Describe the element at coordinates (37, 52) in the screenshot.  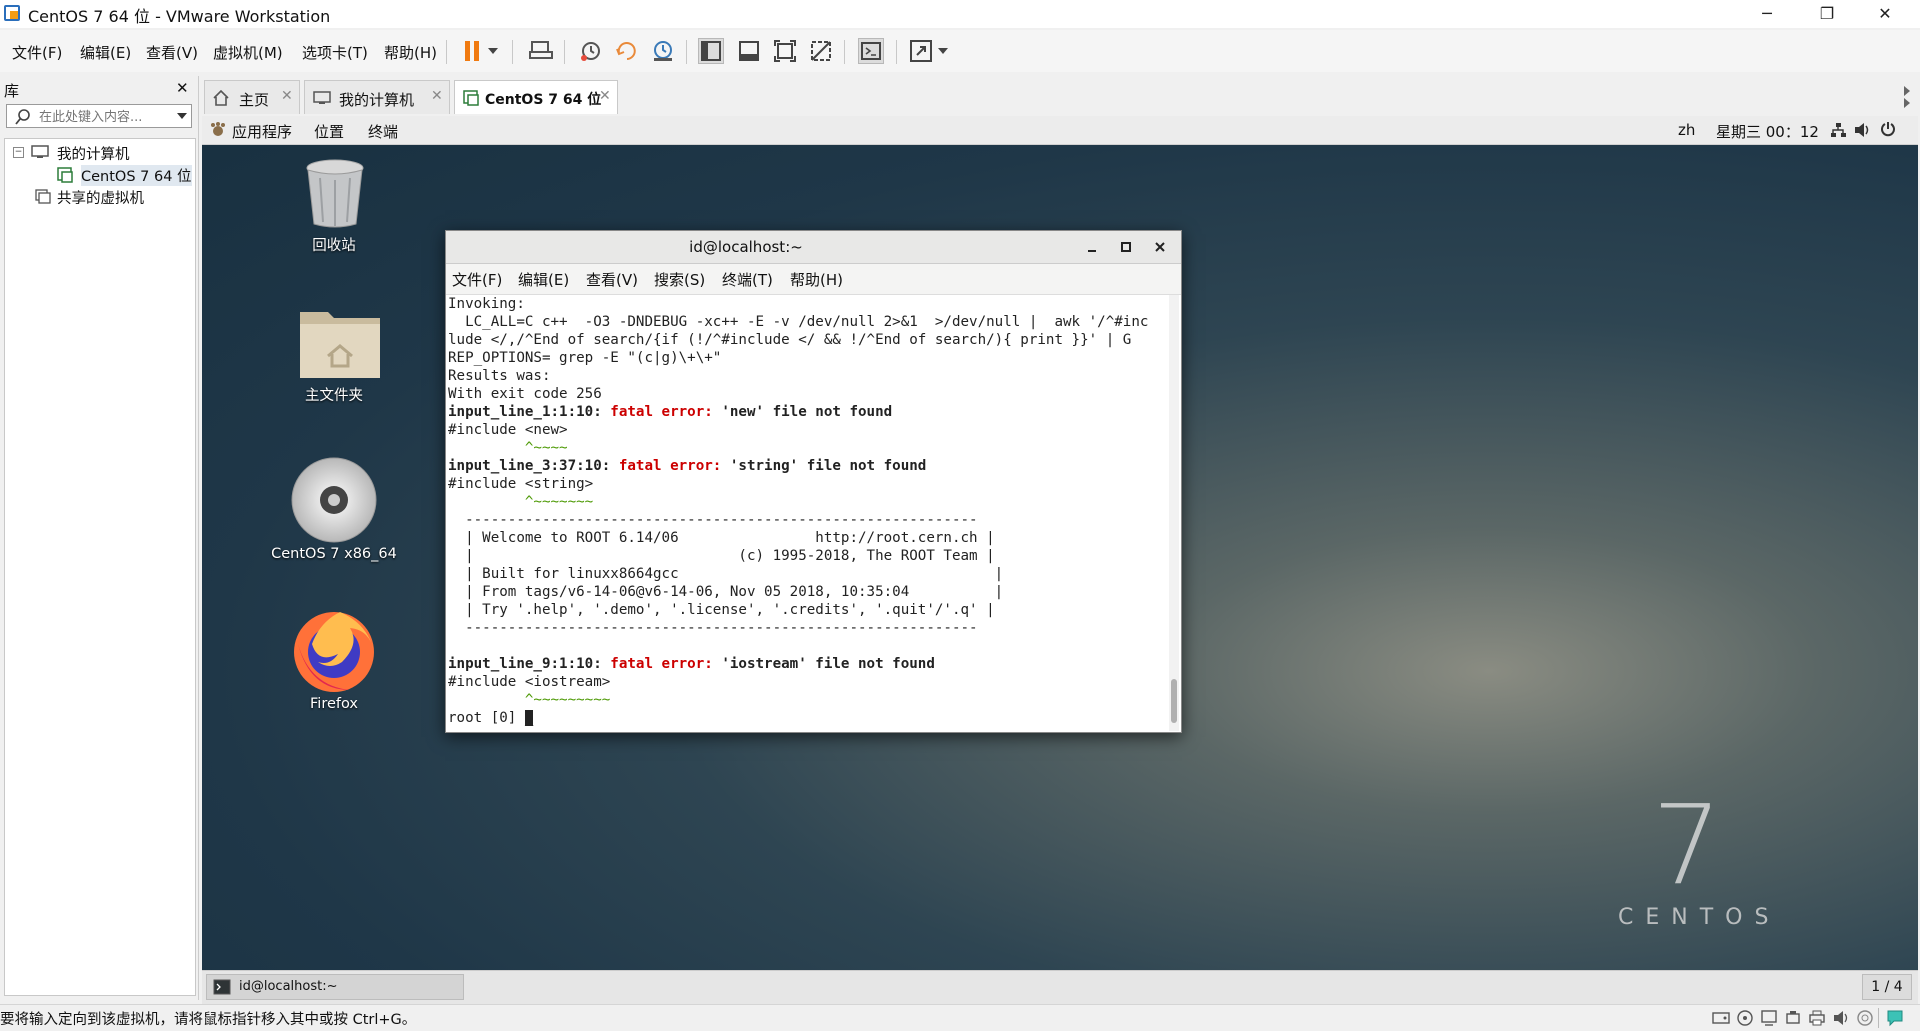
I see `menu-file: 文件(F)` at that location.